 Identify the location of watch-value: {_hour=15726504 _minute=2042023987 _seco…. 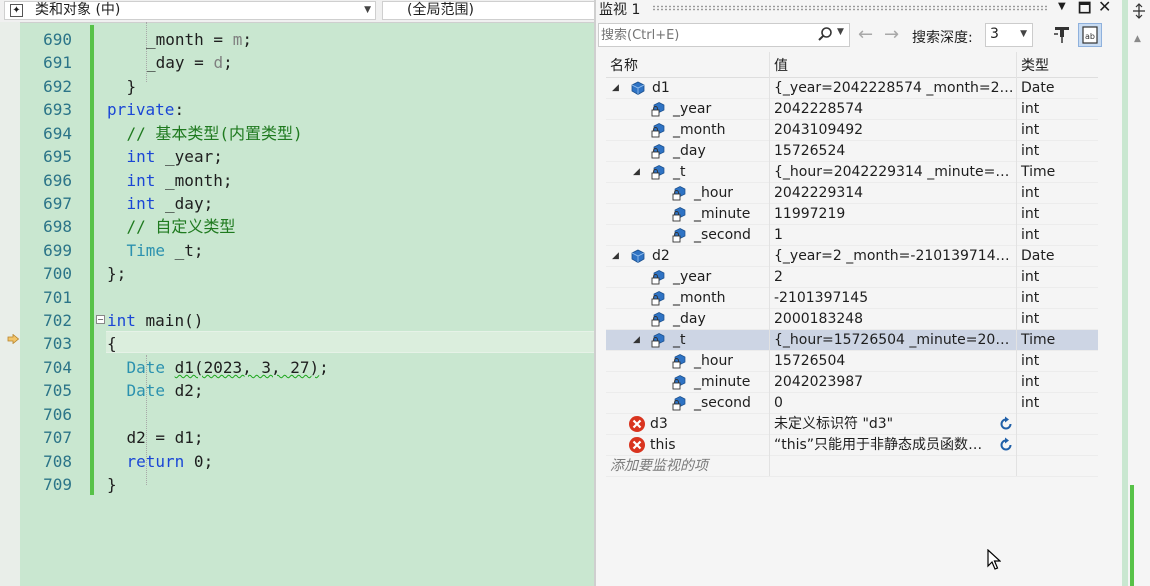
(894, 340).